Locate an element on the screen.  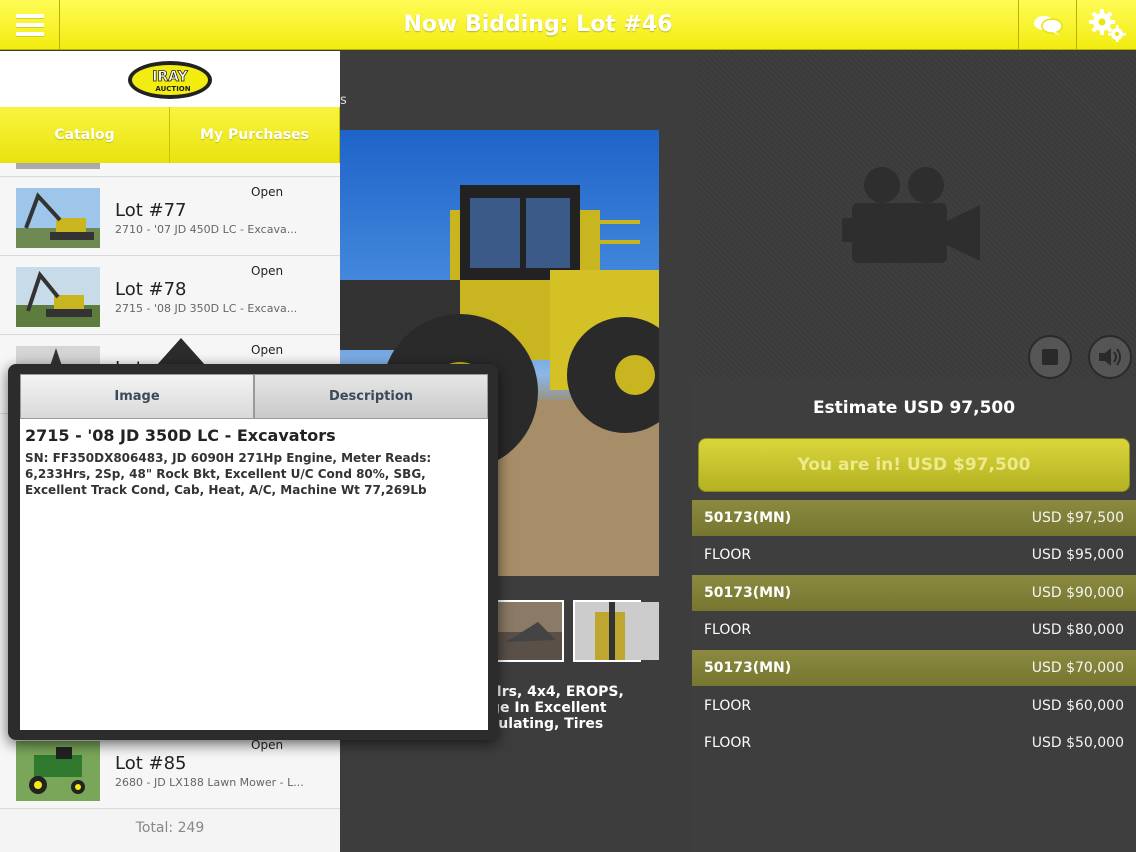
speaker-icon is located at coordinates (1110, 357).